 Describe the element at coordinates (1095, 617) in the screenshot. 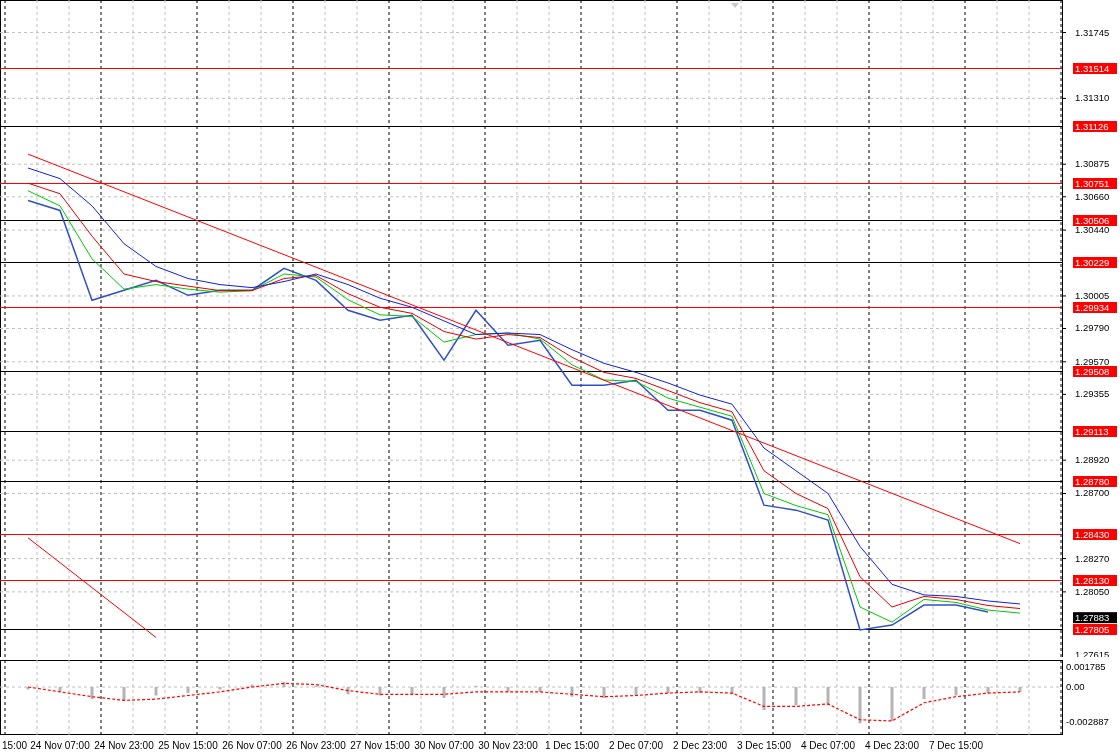

I see `current-price-label: 1.27883` at that location.